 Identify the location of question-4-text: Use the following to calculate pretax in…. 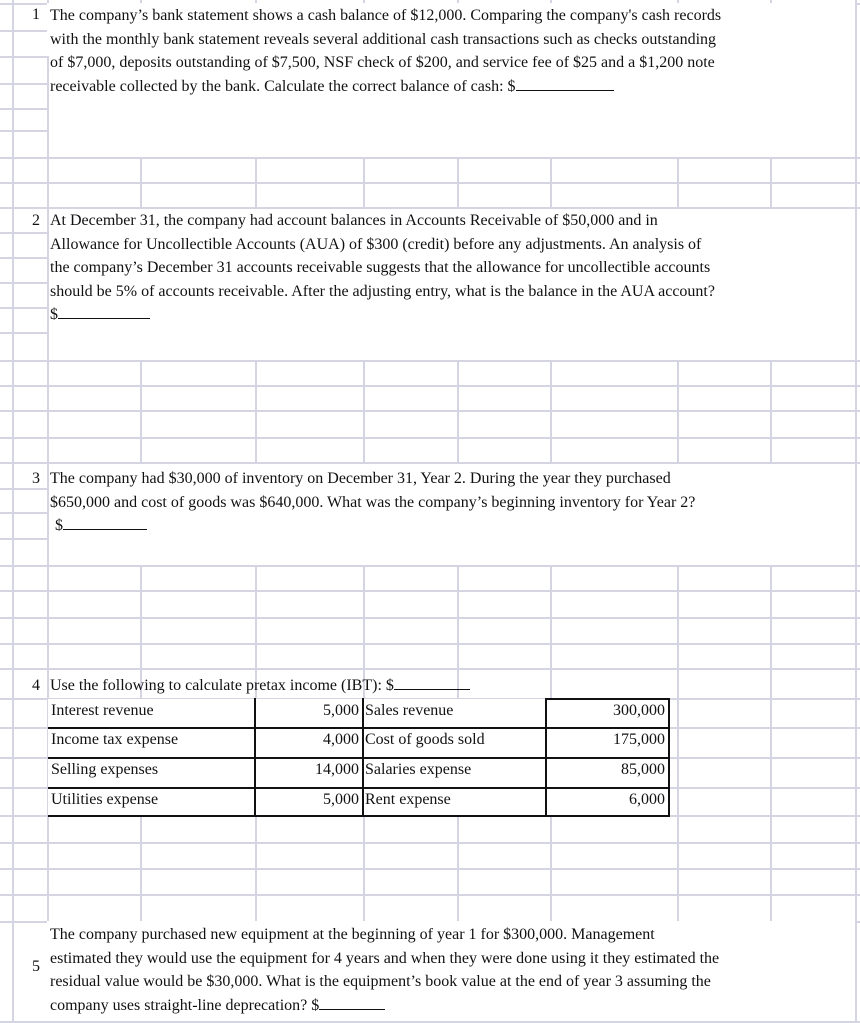
(260, 686).